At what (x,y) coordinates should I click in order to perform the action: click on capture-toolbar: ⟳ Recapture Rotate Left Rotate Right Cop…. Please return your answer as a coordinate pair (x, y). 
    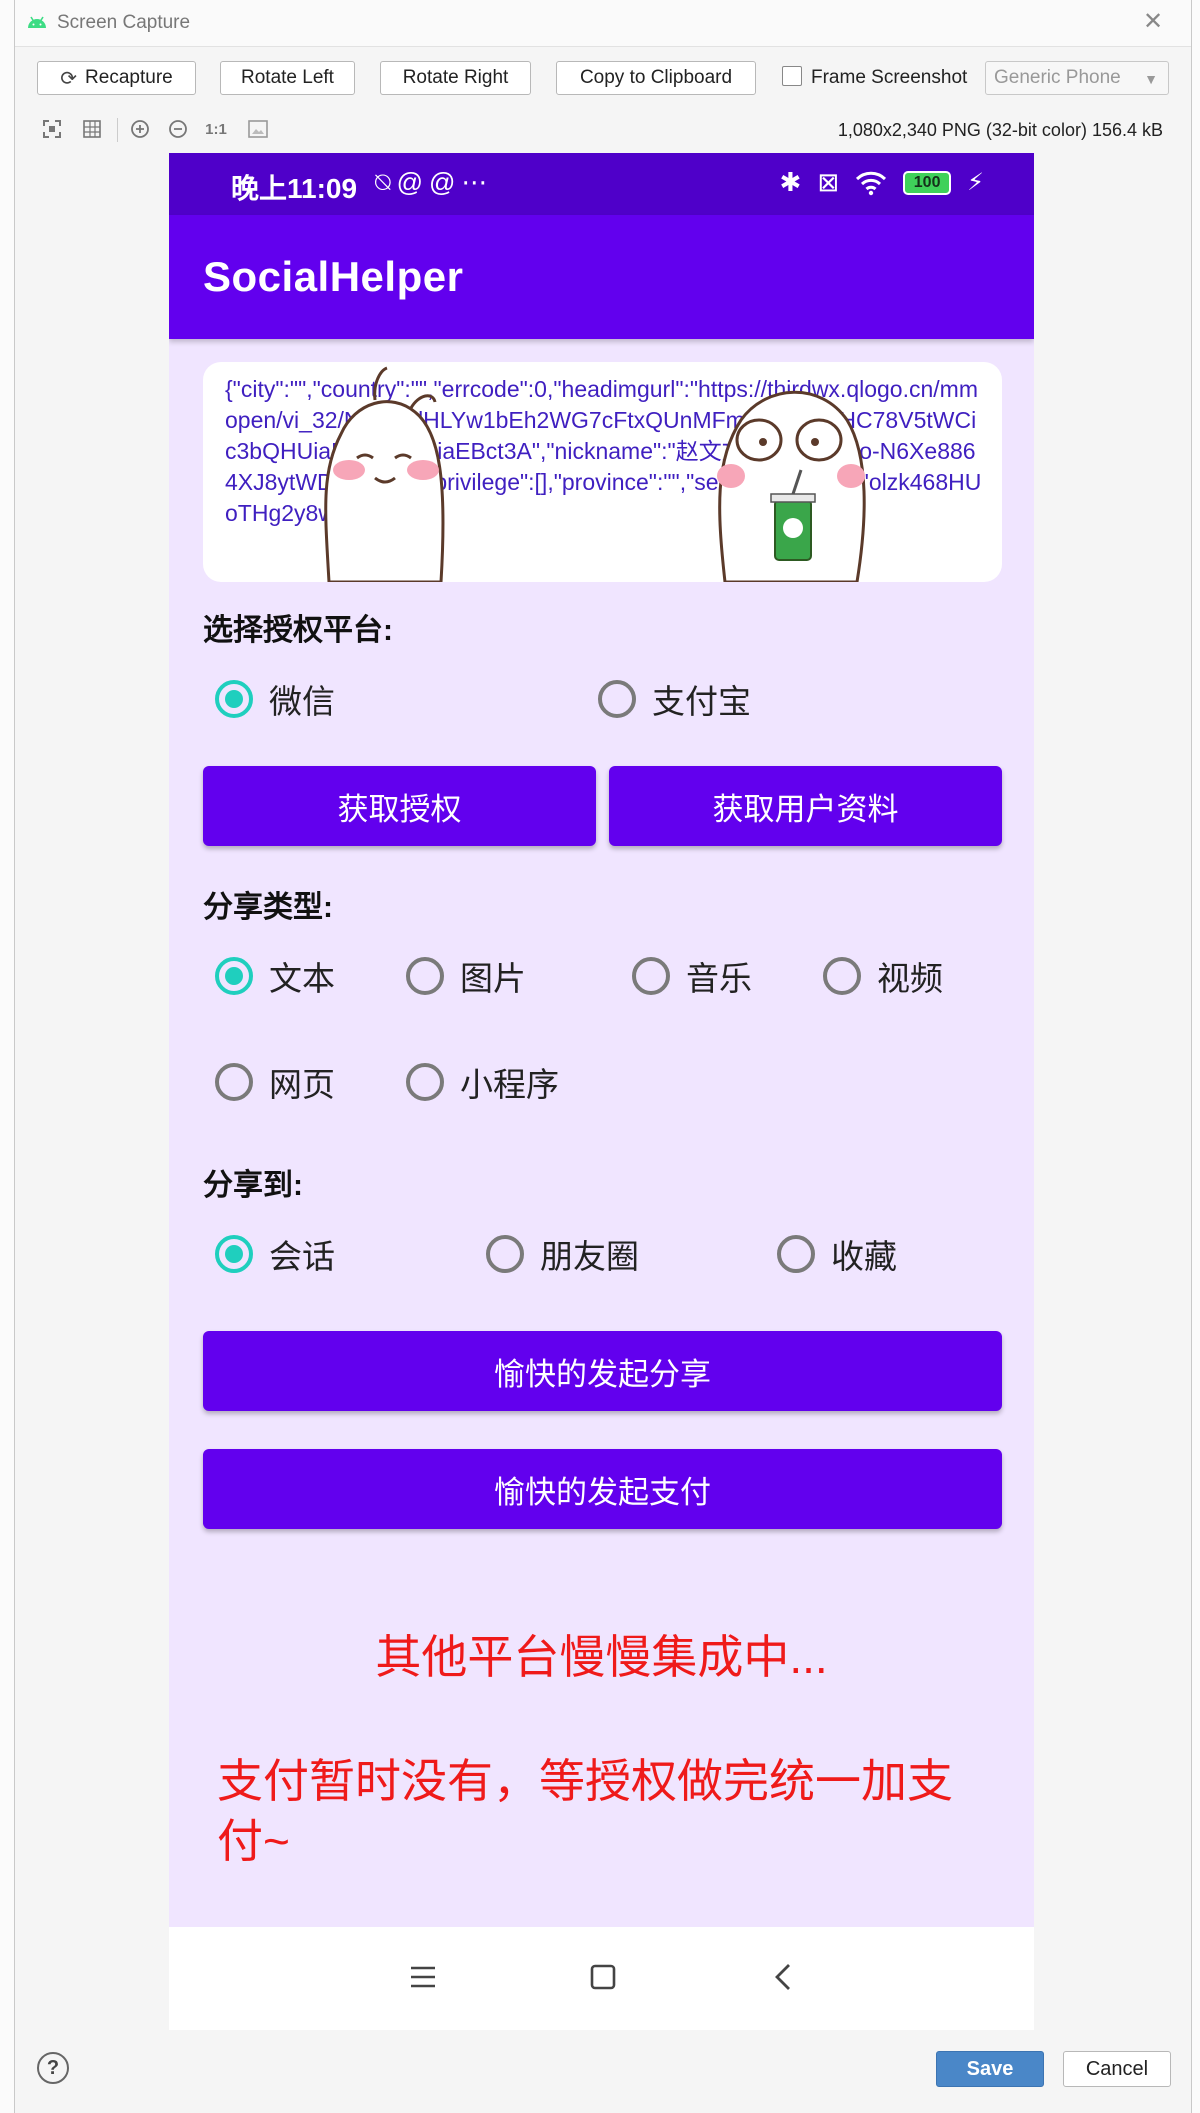
    Looking at the image, I should click on (603, 78).